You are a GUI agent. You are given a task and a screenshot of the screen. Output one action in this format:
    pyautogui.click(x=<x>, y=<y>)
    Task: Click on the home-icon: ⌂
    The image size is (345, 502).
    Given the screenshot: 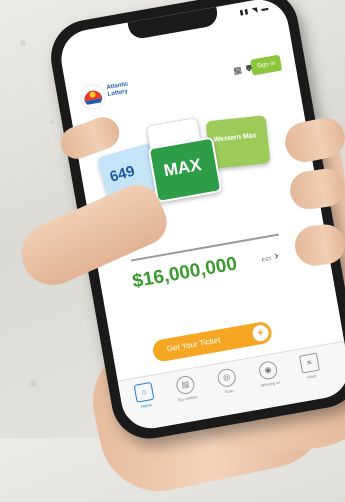 What is the action you would take?
    pyautogui.click(x=144, y=392)
    